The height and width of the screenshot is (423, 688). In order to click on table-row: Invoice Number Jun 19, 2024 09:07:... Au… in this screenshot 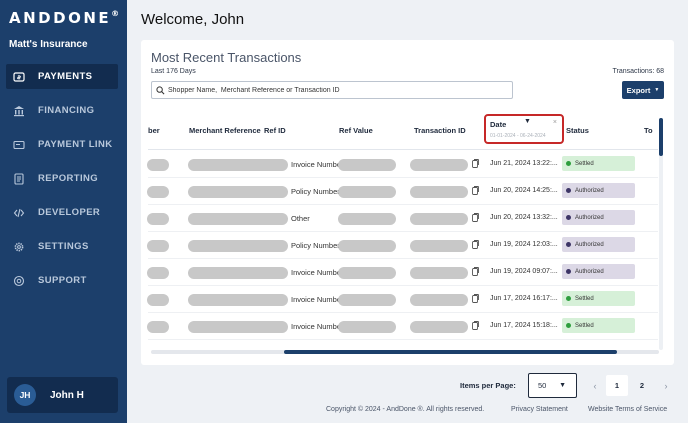, I will do `click(402, 272)`.